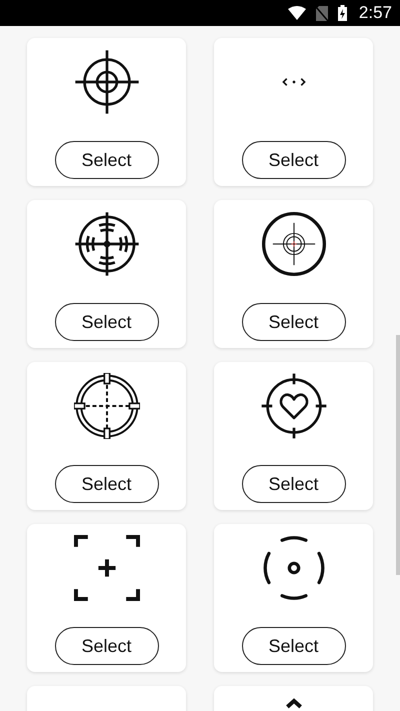 Image resolution: width=400 pixels, height=711 pixels. What do you see at coordinates (322, 13) in the screenshot?
I see `no-sim-icon` at bounding box center [322, 13].